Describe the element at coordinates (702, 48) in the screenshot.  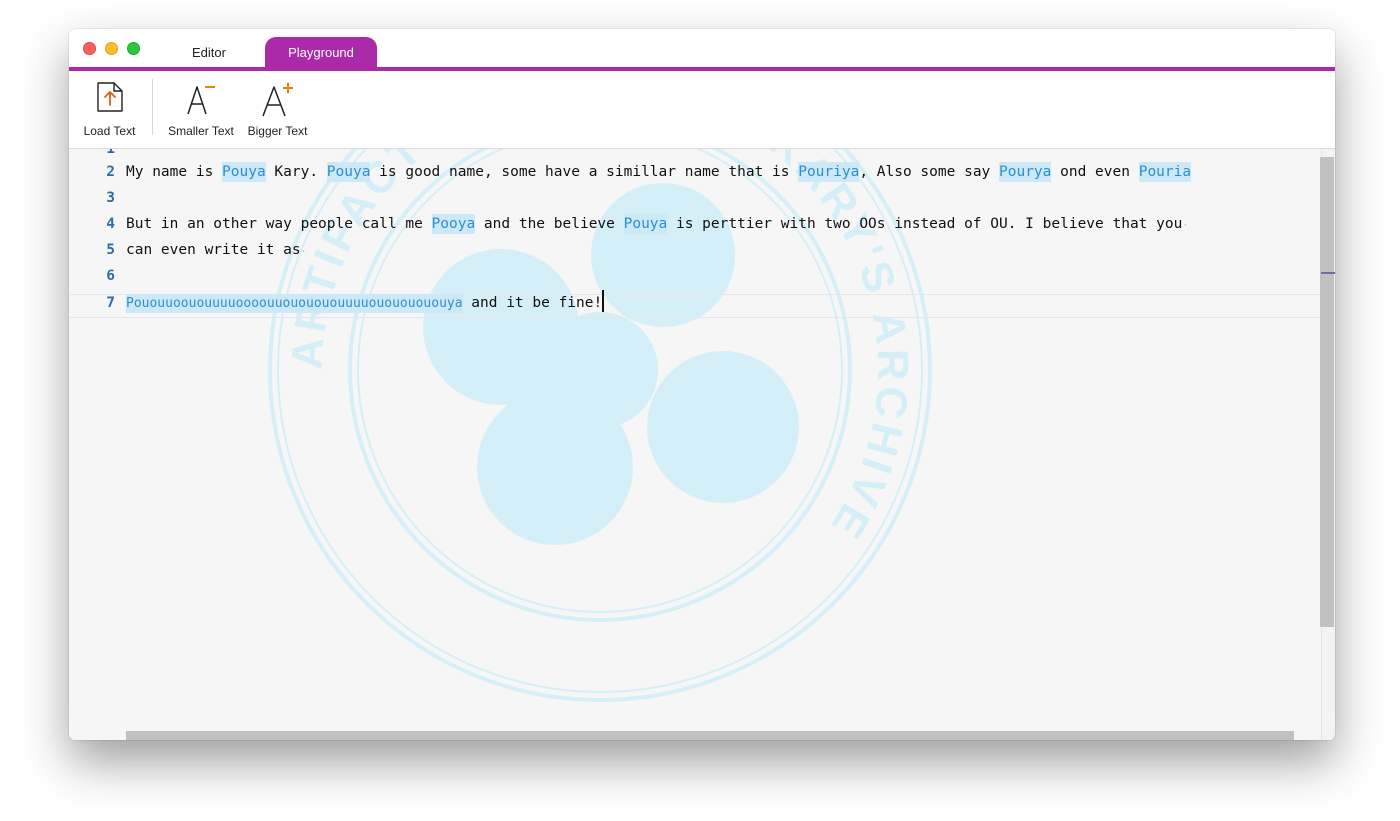
I see `title-bar: Editor Playground` at that location.